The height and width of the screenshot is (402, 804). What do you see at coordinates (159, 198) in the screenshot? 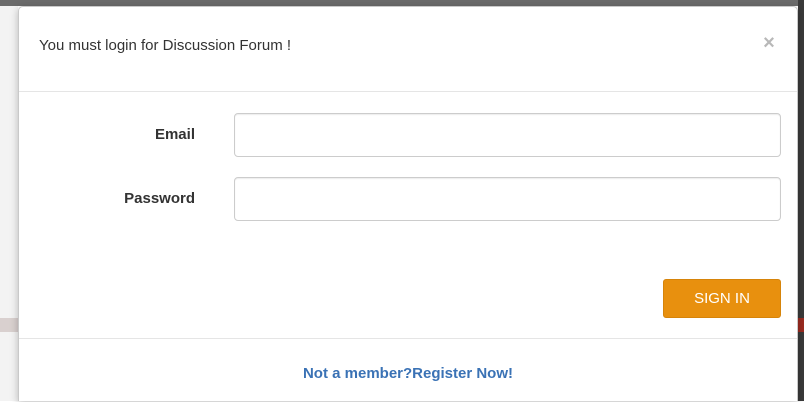
I see `password-label: Password` at bounding box center [159, 198].